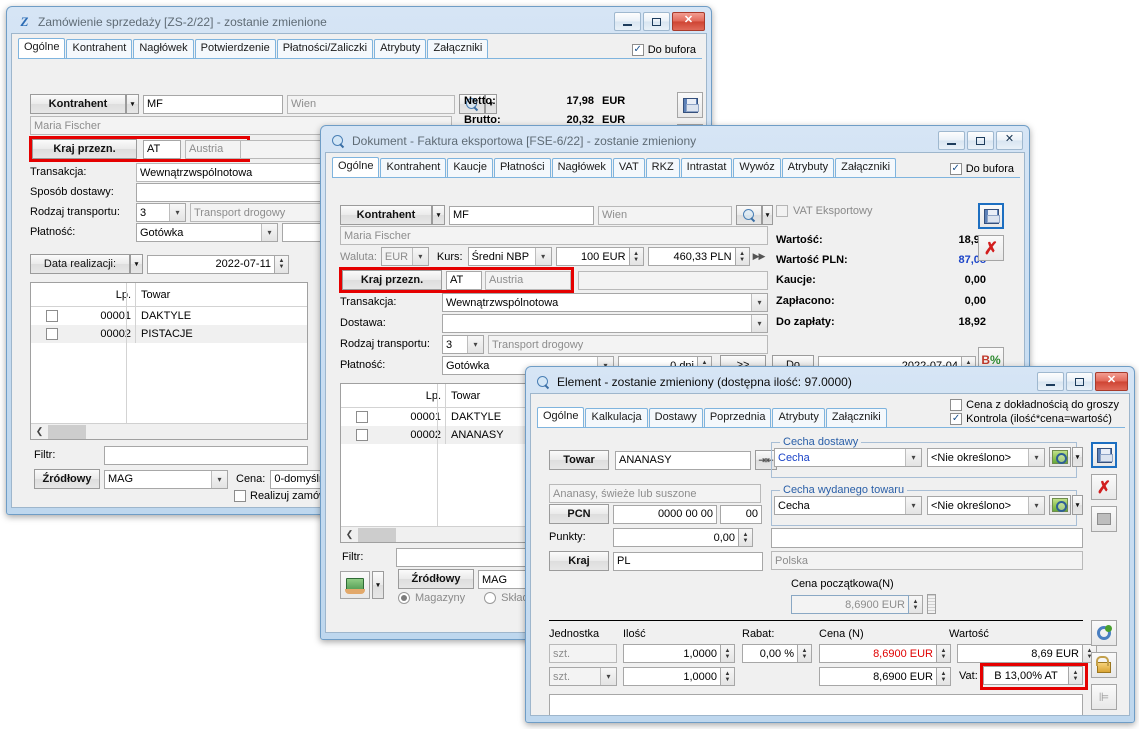  What do you see at coordinates (80, 264) in the screenshot?
I see `data-realizacji-button: Data realizacji:` at bounding box center [80, 264].